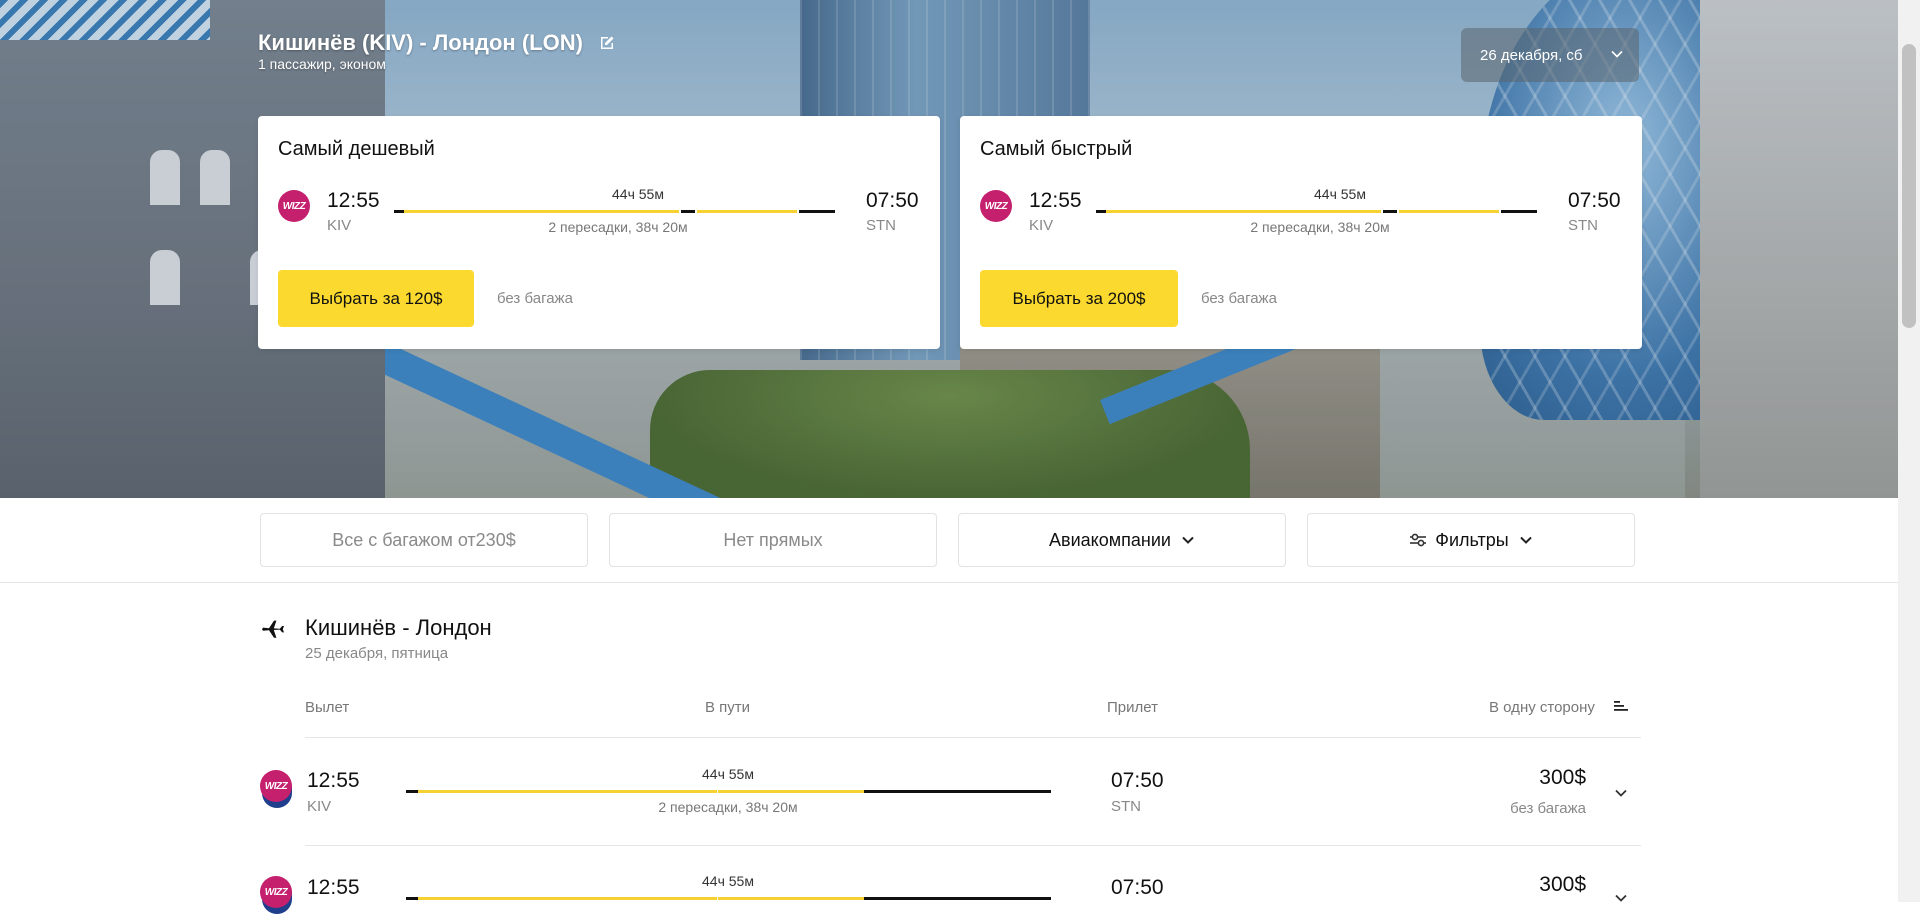  What do you see at coordinates (1621, 706) in the screenshot?
I see `sort-icon` at bounding box center [1621, 706].